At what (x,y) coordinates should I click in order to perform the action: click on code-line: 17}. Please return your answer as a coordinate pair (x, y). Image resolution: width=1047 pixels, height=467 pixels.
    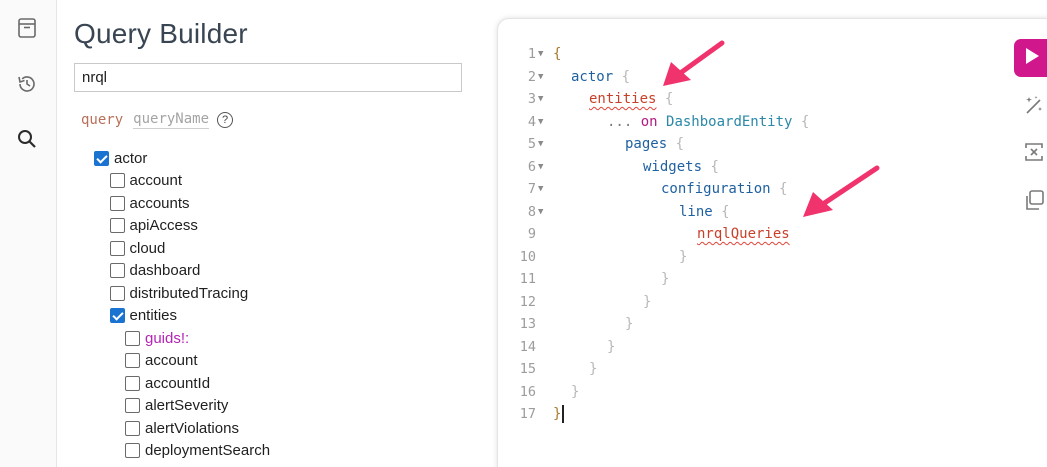
    Looking at the image, I should click on (748, 414).